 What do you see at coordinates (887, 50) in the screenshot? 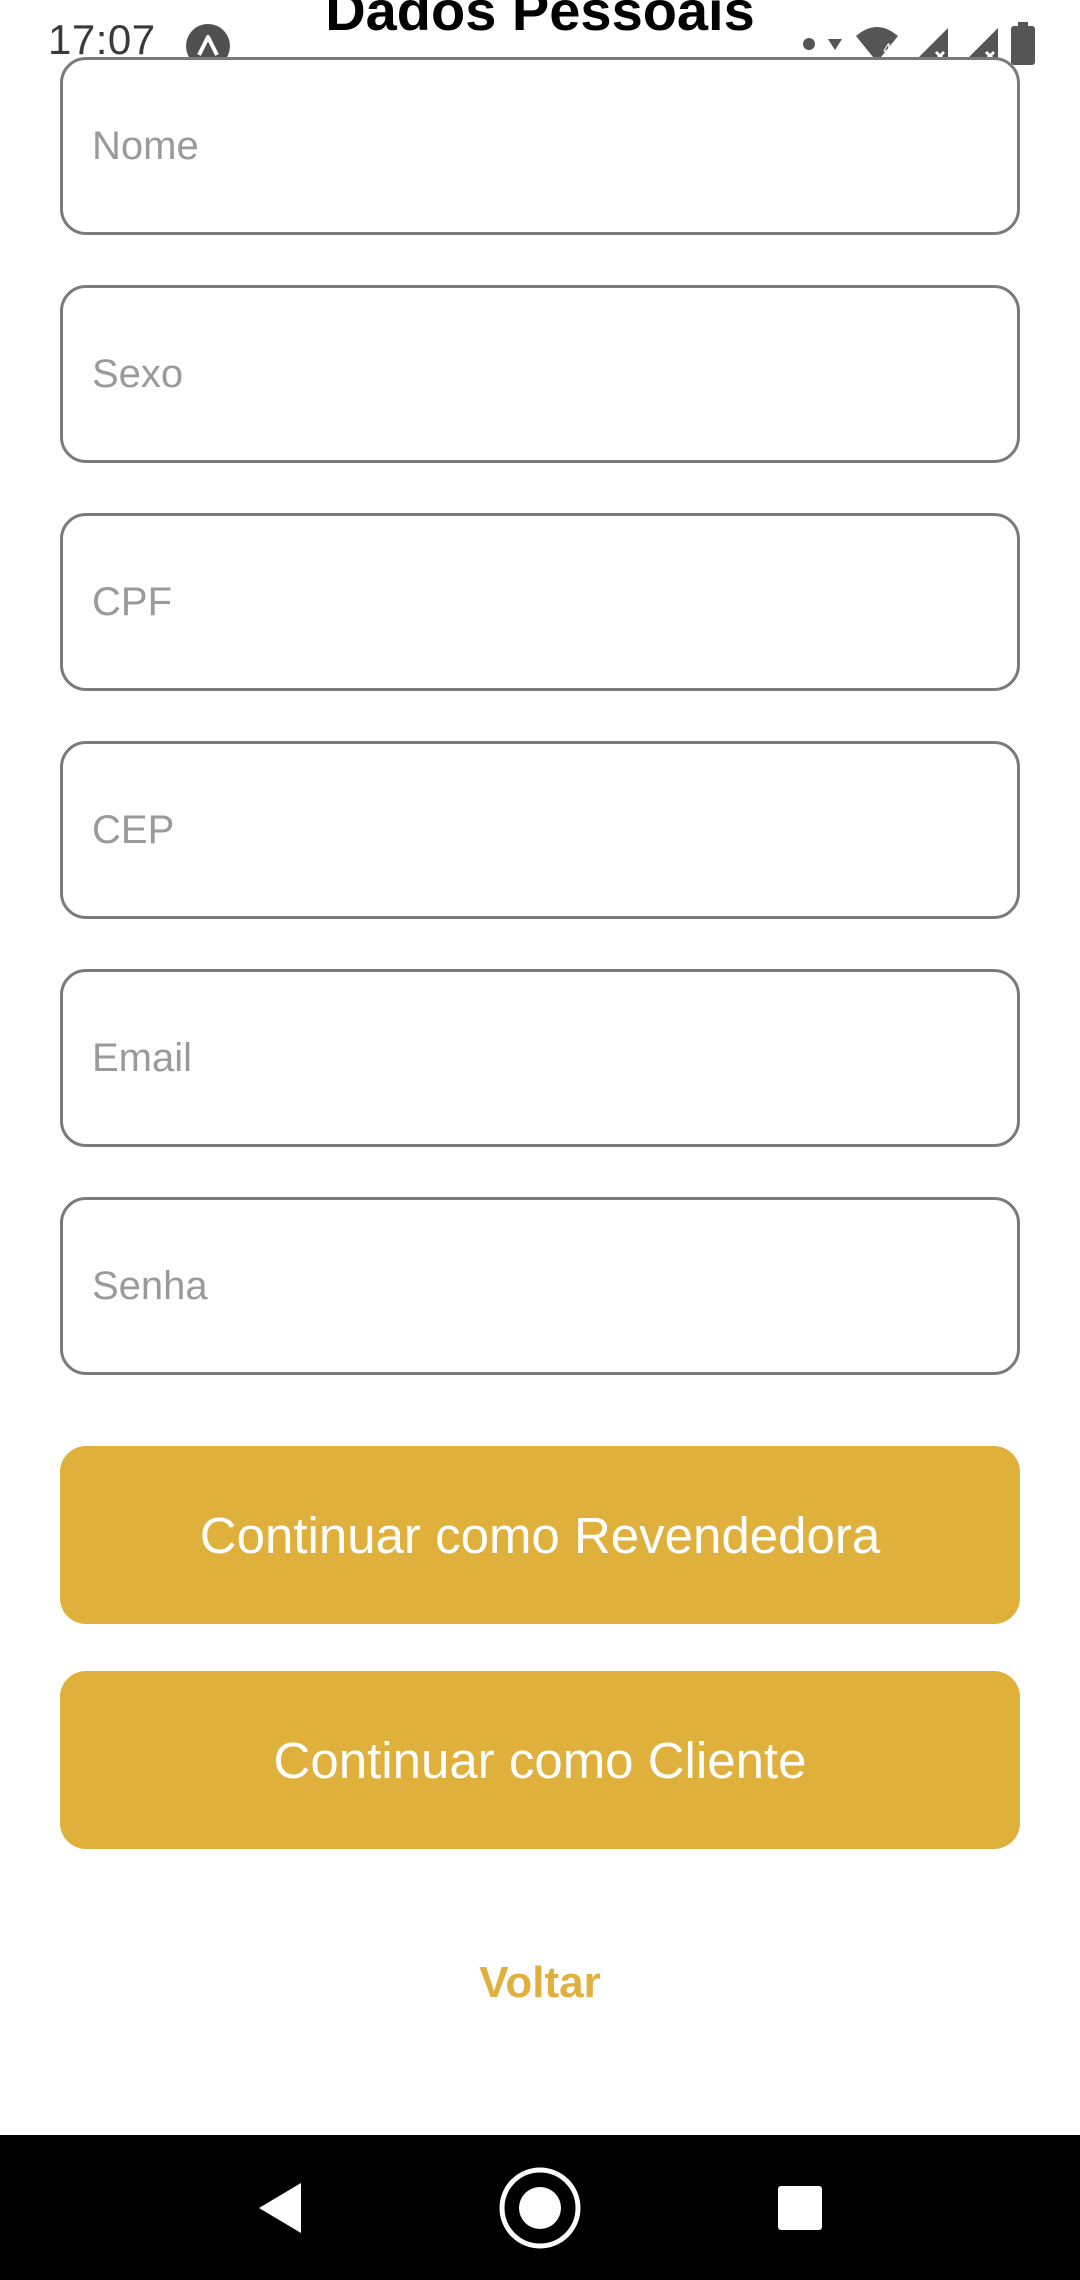
I see `svg-text: 4` at bounding box center [887, 50].